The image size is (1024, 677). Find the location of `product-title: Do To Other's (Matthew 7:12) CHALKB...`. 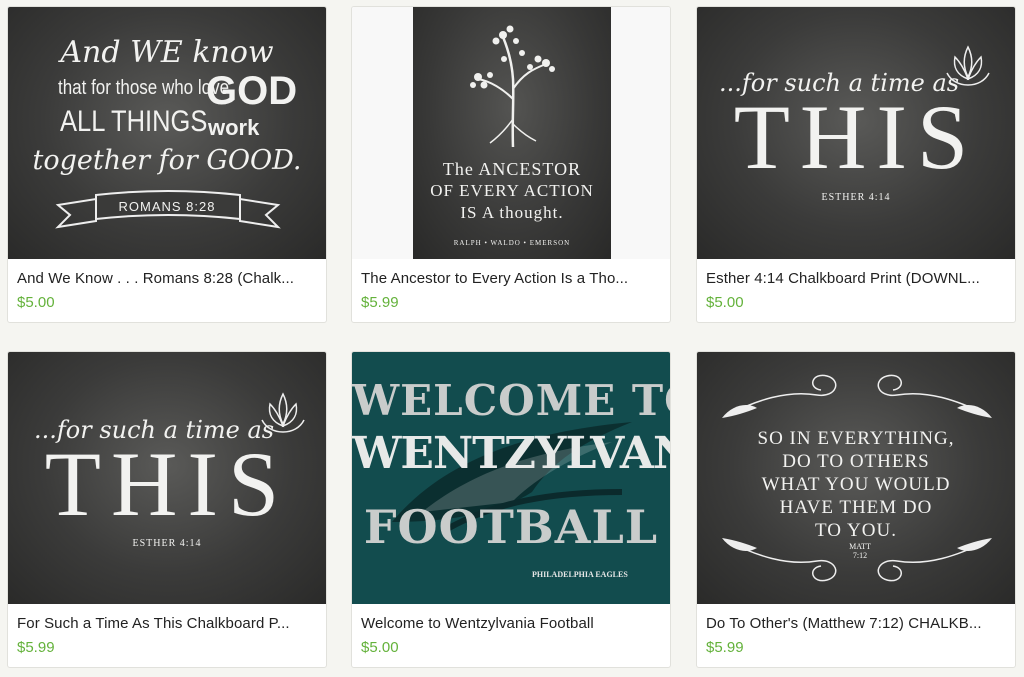

product-title: Do To Other's (Matthew 7:12) CHALKB... is located at coordinates (856, 624).